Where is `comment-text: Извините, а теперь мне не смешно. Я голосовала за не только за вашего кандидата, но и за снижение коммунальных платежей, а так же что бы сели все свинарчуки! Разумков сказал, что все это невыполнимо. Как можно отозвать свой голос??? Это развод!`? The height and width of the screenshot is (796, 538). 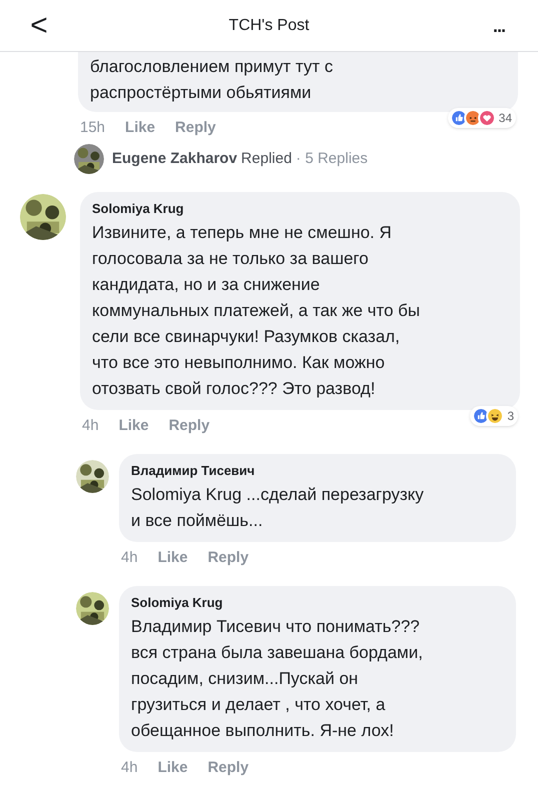
comment-text: Извините, а теперь мне не смешно. Я голосовала за не только за вашего кандидата, но и за снижение коммунальных платежей, а так же что бы сели все свинарчуки! Разумков сказал, что все это невыполнимо. Как можно отозвать свой голос??? Это развод! is located at coordinates (256, 311).